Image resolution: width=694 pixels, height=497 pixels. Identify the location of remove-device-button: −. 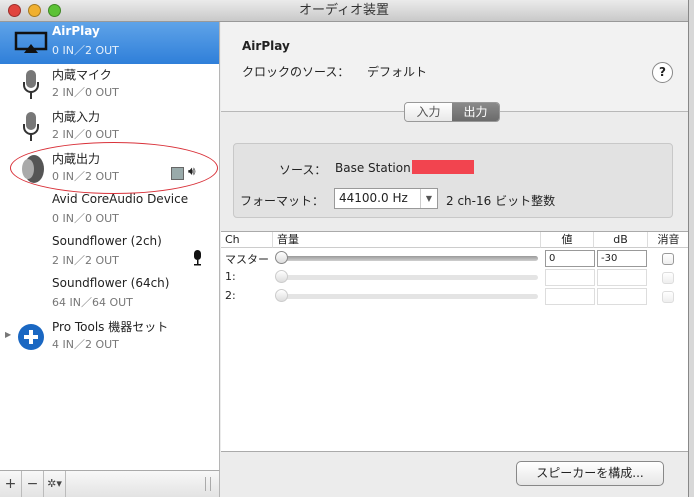
(33, 484).